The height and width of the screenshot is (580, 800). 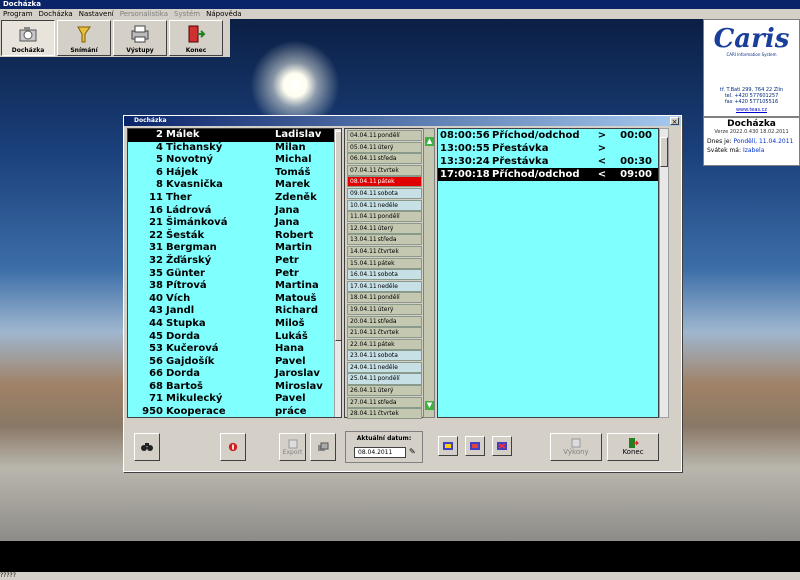 What do you see at coordinates (234, 411) in the screenshot?
I see `employee-row: 950 Kooperace práce` at bounding box center [234, 411].